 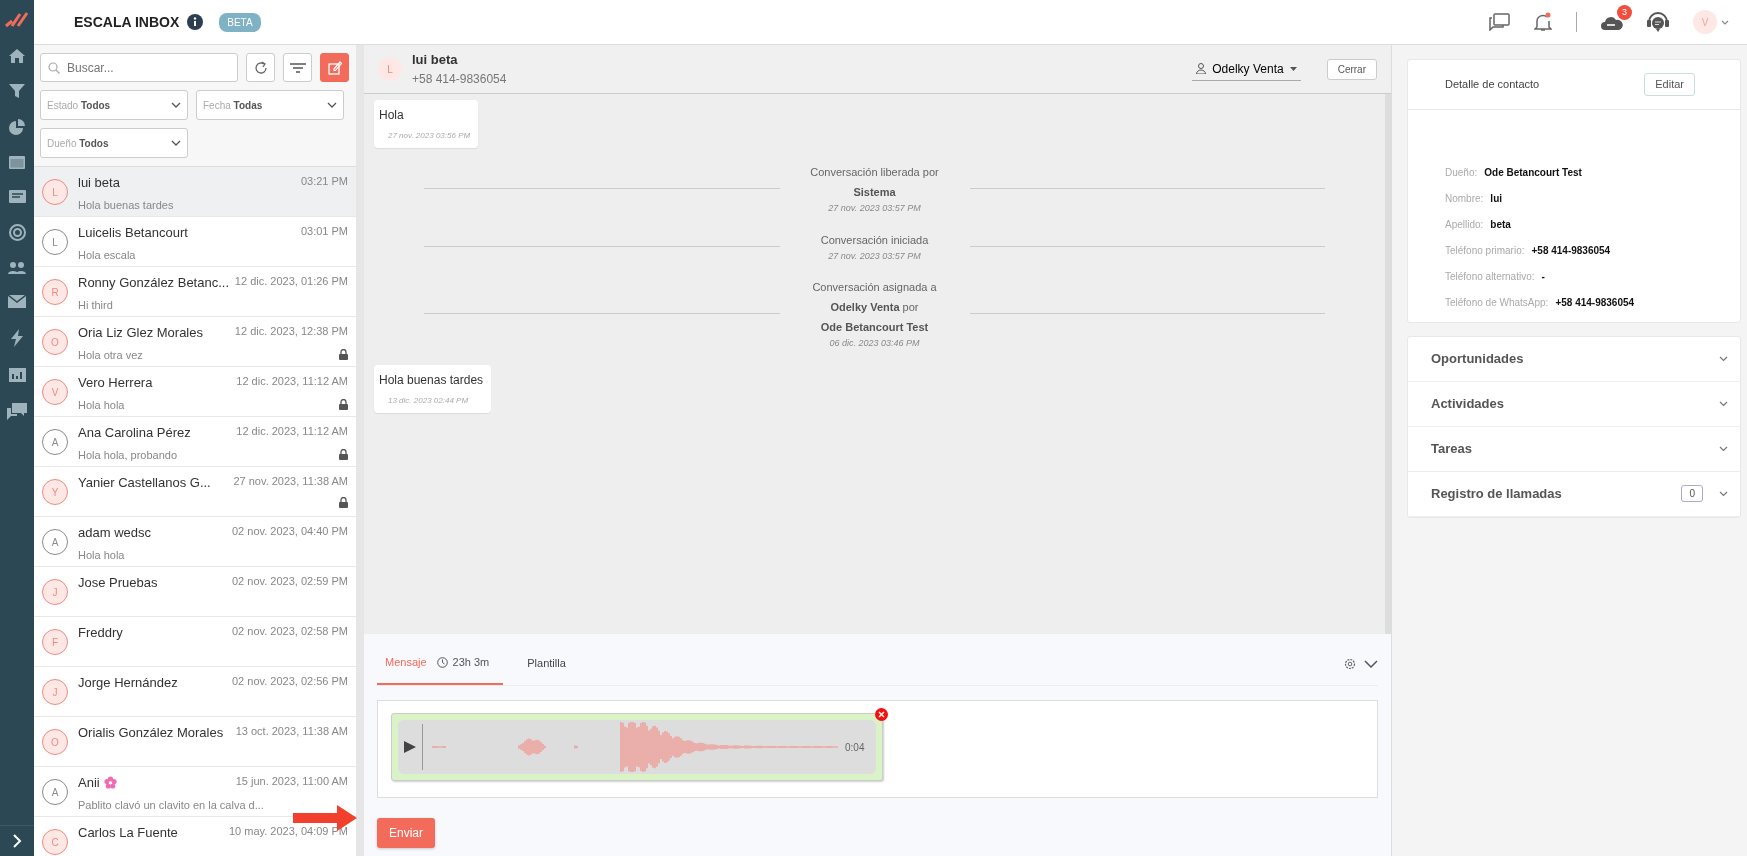 What do you see at coordinates (874, 307) in the screenshot?
I see `event-text: Odelky Venta por` at bounding box center [874, 307].